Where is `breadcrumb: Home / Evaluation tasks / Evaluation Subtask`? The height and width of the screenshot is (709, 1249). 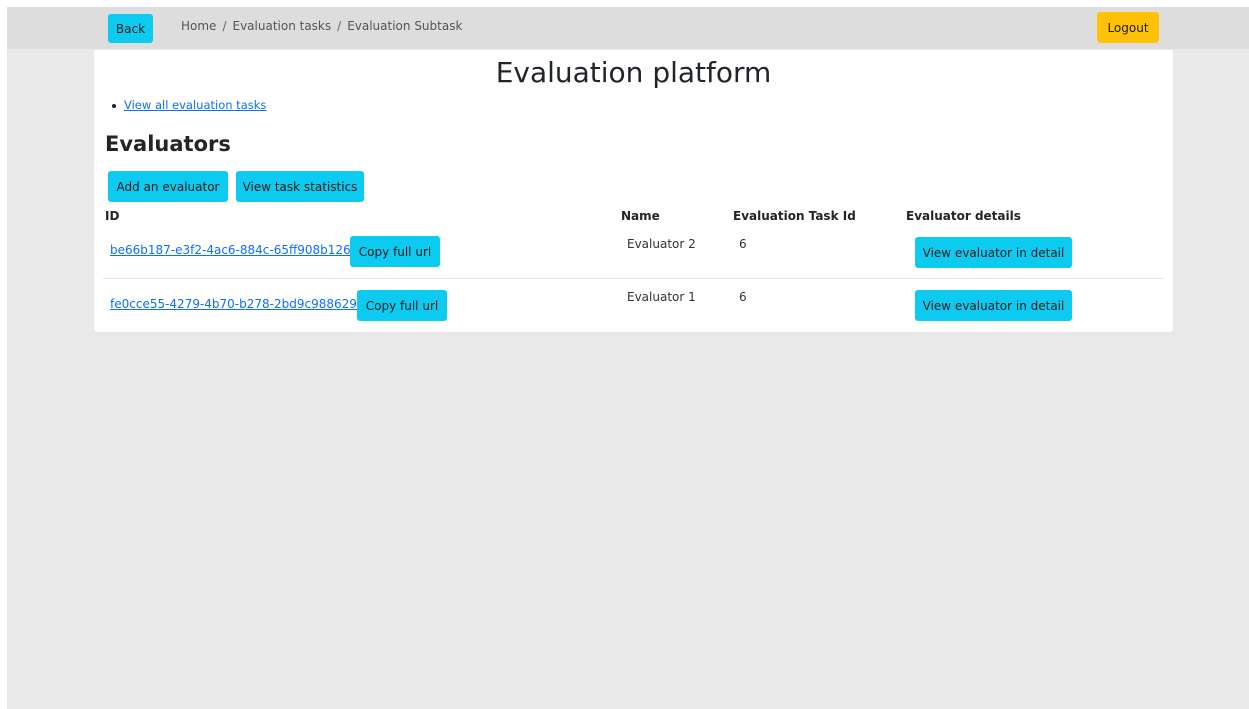
breadcrumb: Home / Evaluation tasks / Evaluation Subtask is located at coordinates (321, 26).